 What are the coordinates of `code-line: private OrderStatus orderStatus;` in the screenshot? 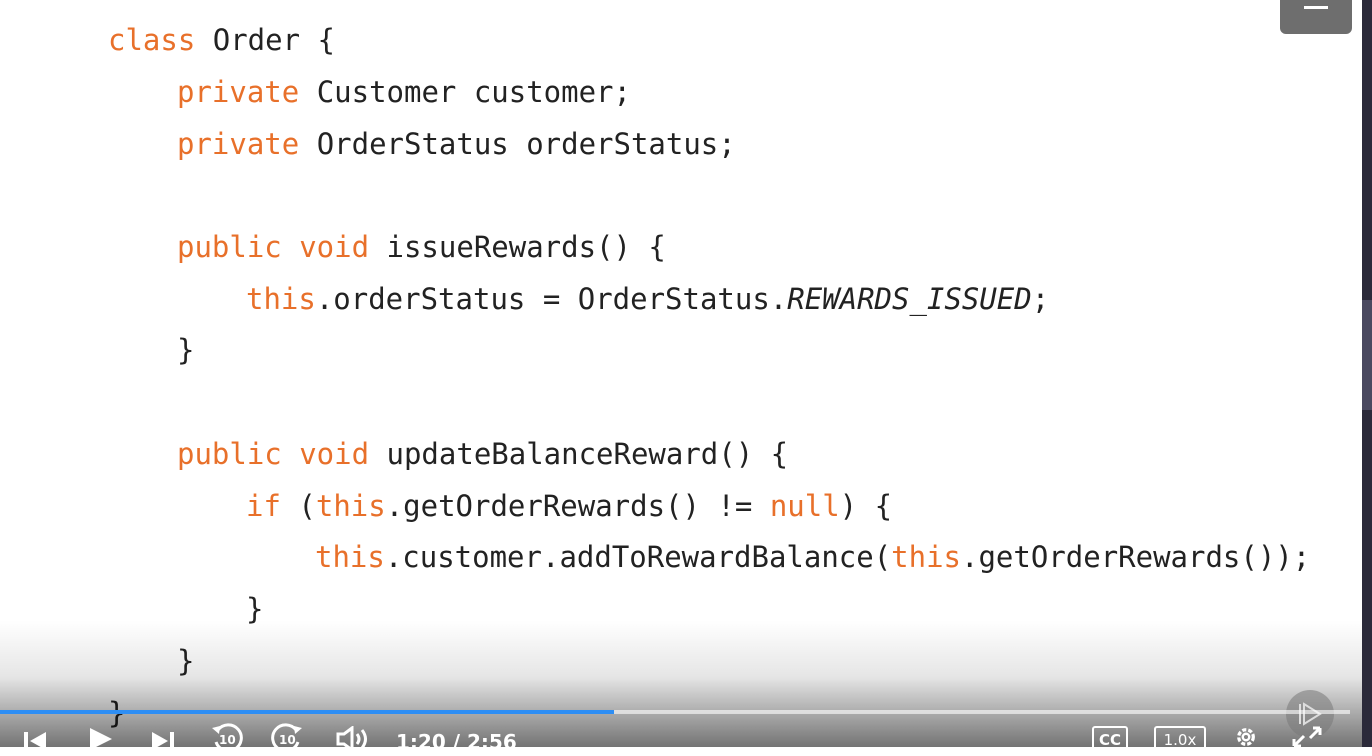 It's located at (456, 144).